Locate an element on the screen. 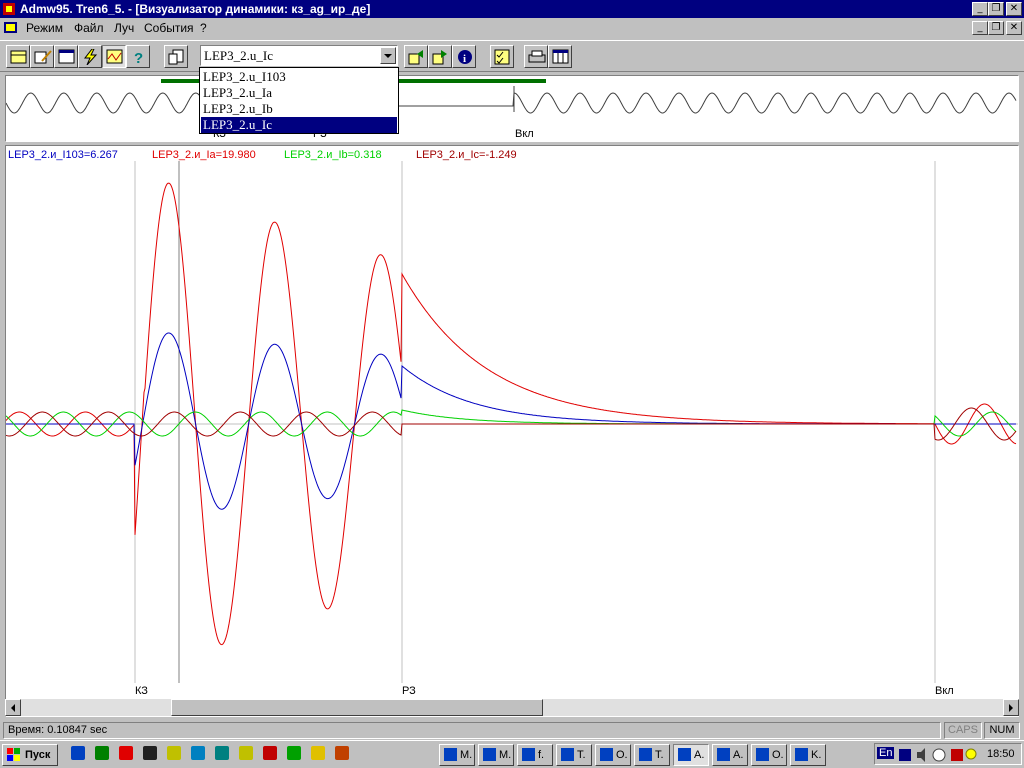  app-icon is located at coordinates (9, 9).